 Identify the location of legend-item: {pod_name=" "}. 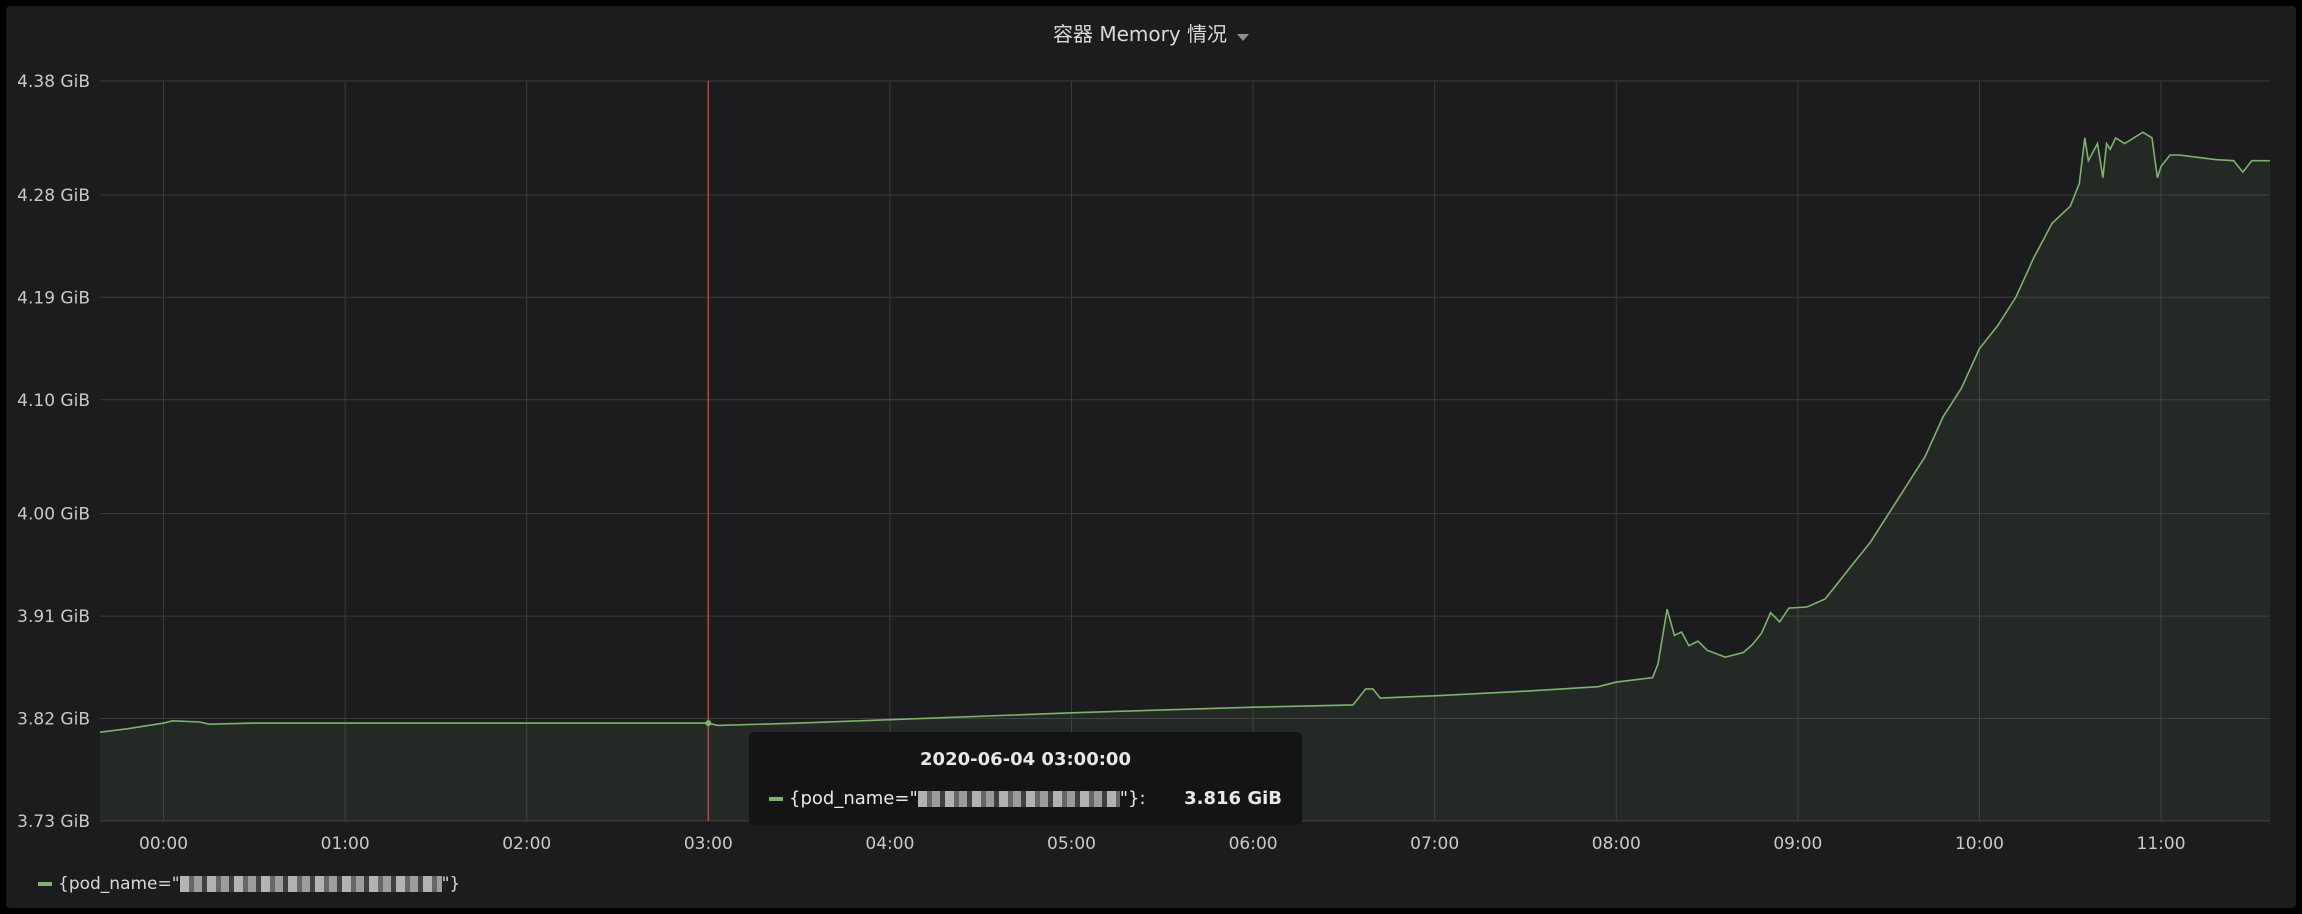
(249, 884).